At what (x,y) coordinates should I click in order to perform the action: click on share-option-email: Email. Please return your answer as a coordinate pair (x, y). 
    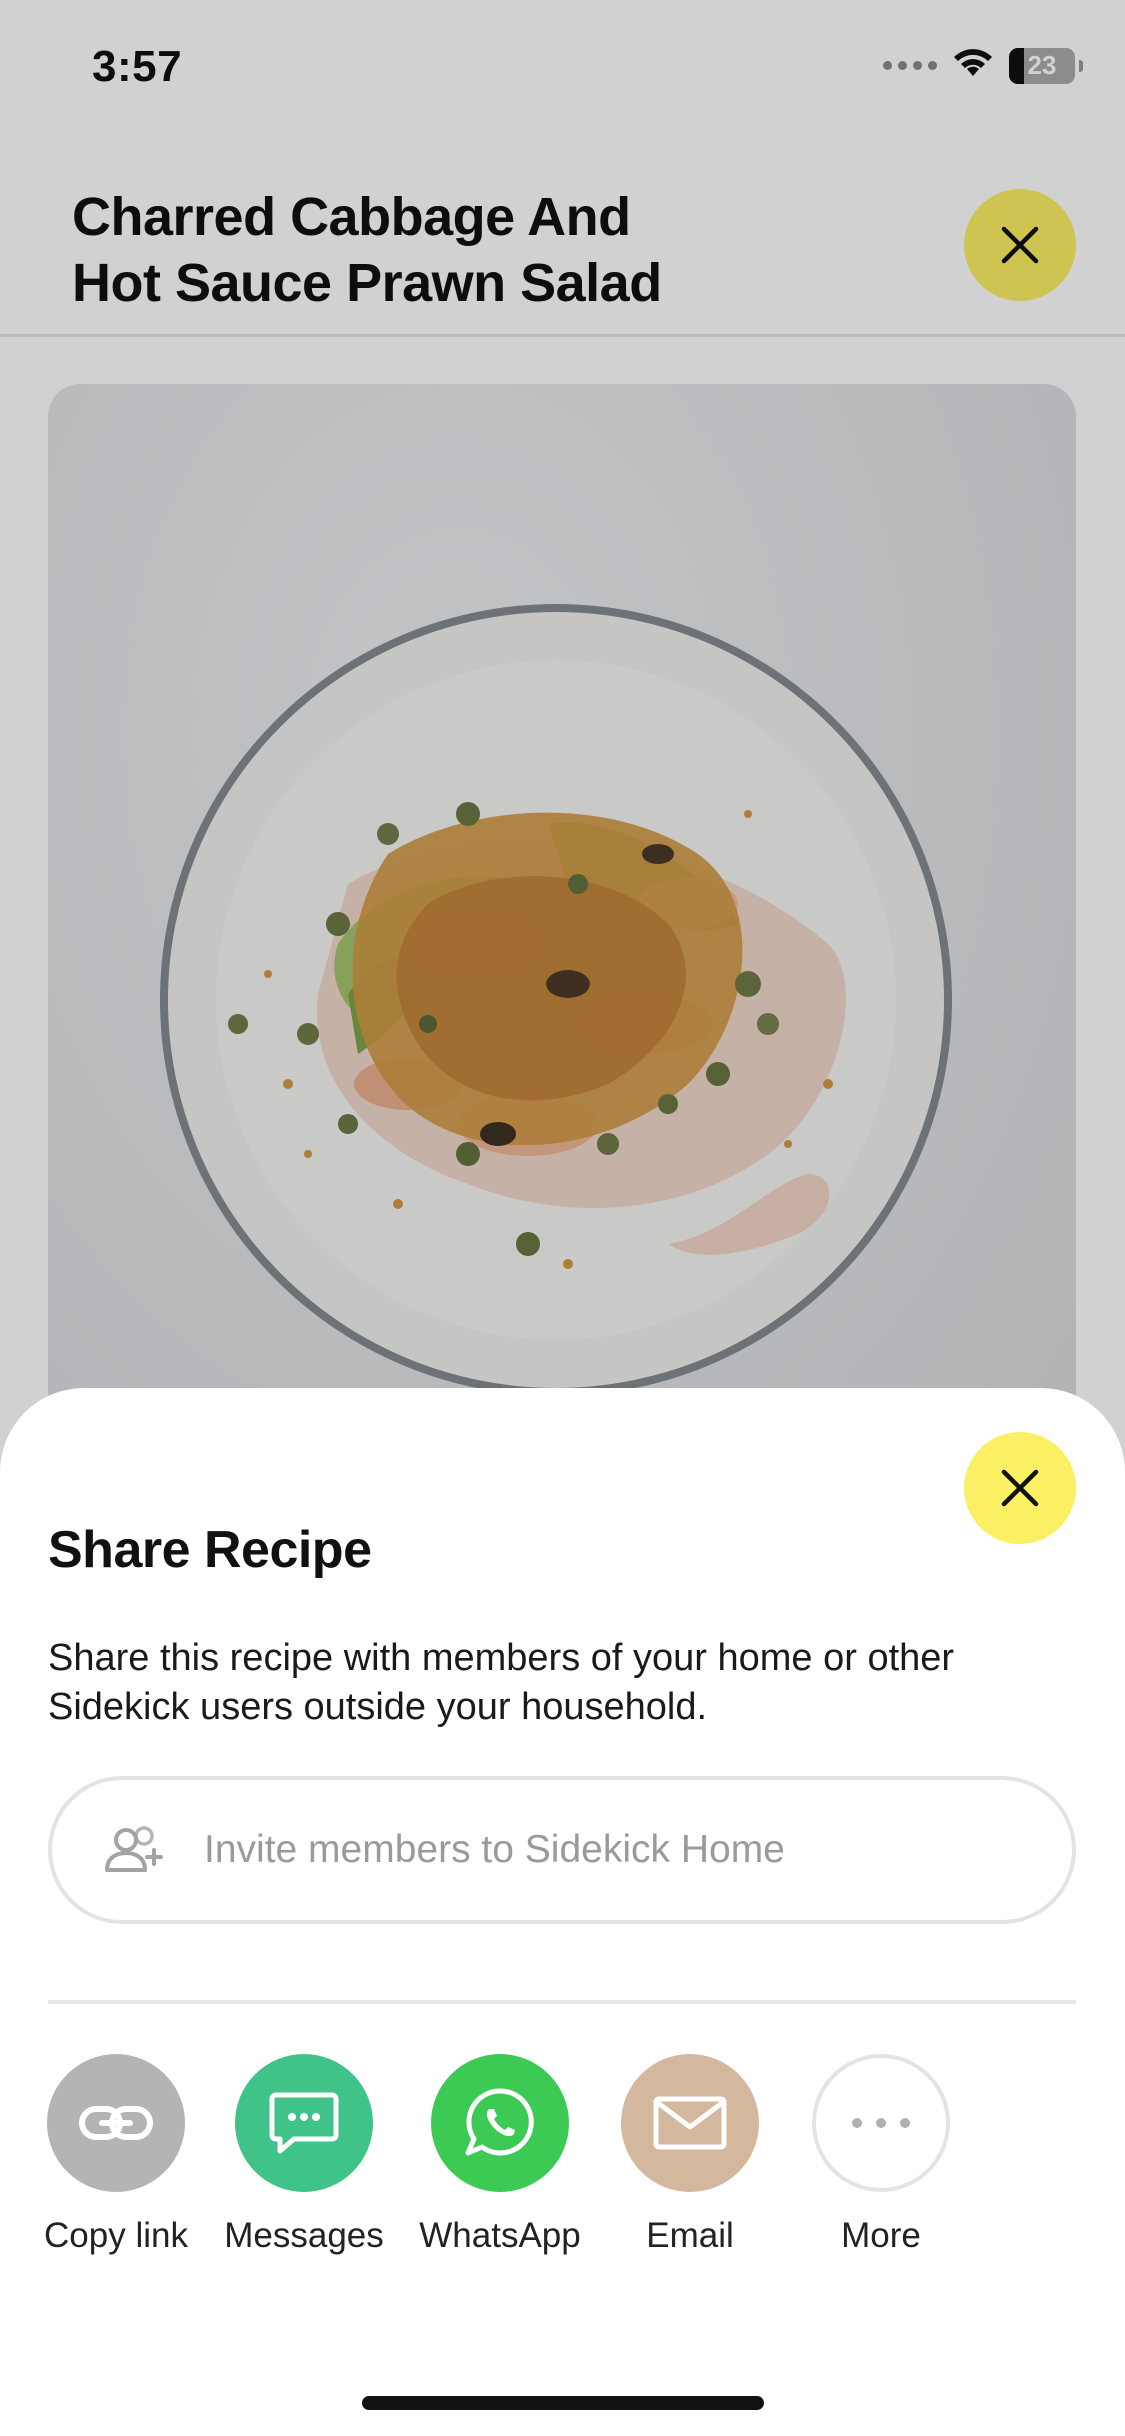
    Looking at the image, I should click on (690, 2155).